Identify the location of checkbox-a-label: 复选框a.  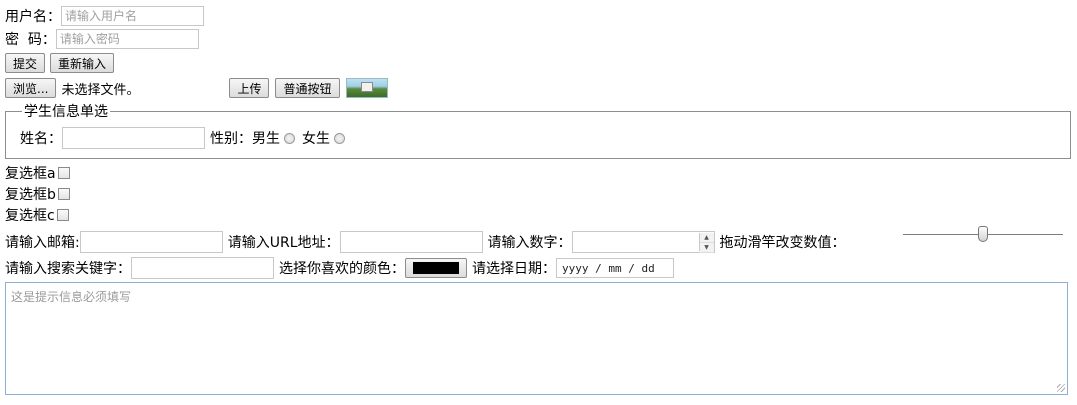
(30, 174).